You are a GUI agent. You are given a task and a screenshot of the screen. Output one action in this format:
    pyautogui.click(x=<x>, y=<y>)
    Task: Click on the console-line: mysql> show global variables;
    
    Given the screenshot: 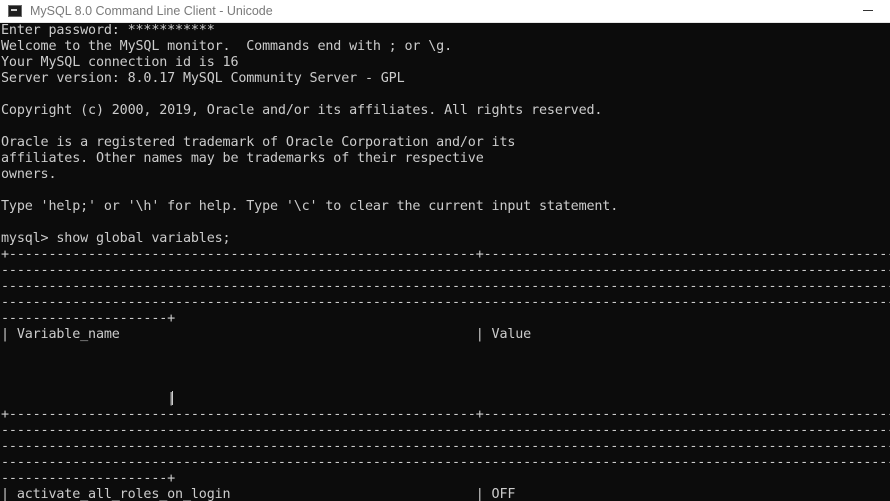 What is the action you would take?
    pyautogui.click(x=116, y=238)
    